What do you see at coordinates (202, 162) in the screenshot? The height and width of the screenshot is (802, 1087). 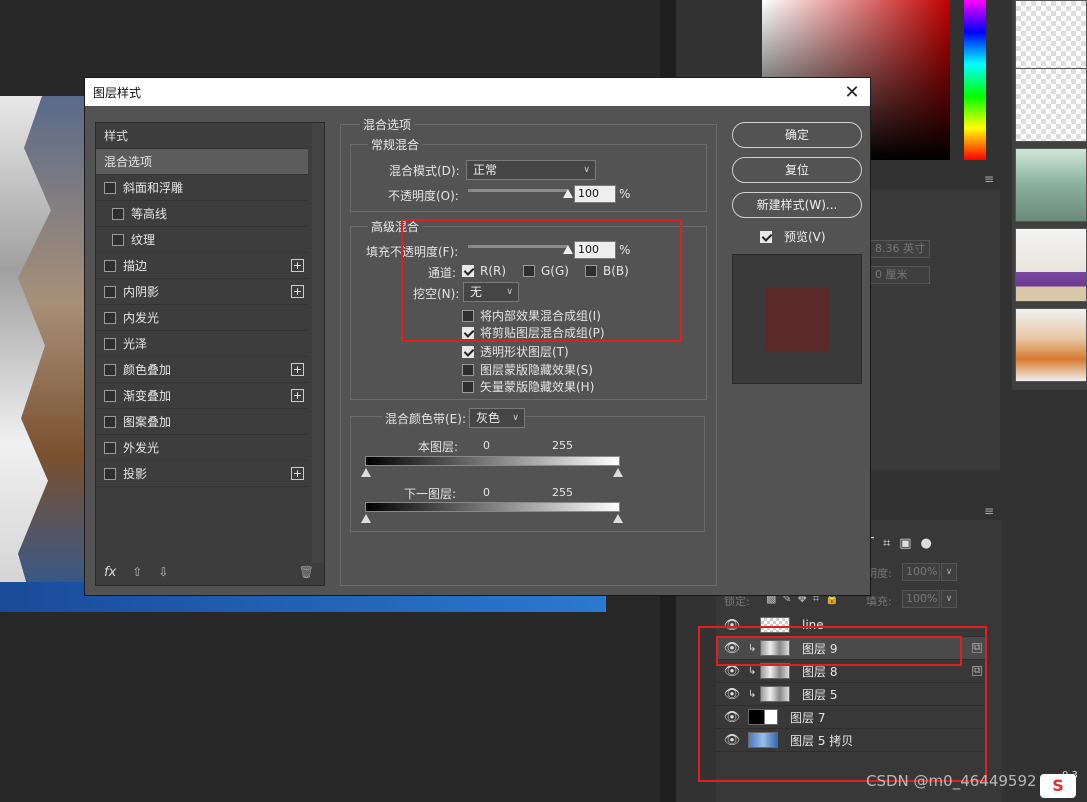 I see `style-item-blending-options: 混合选项` at bounding box center [202, 162].